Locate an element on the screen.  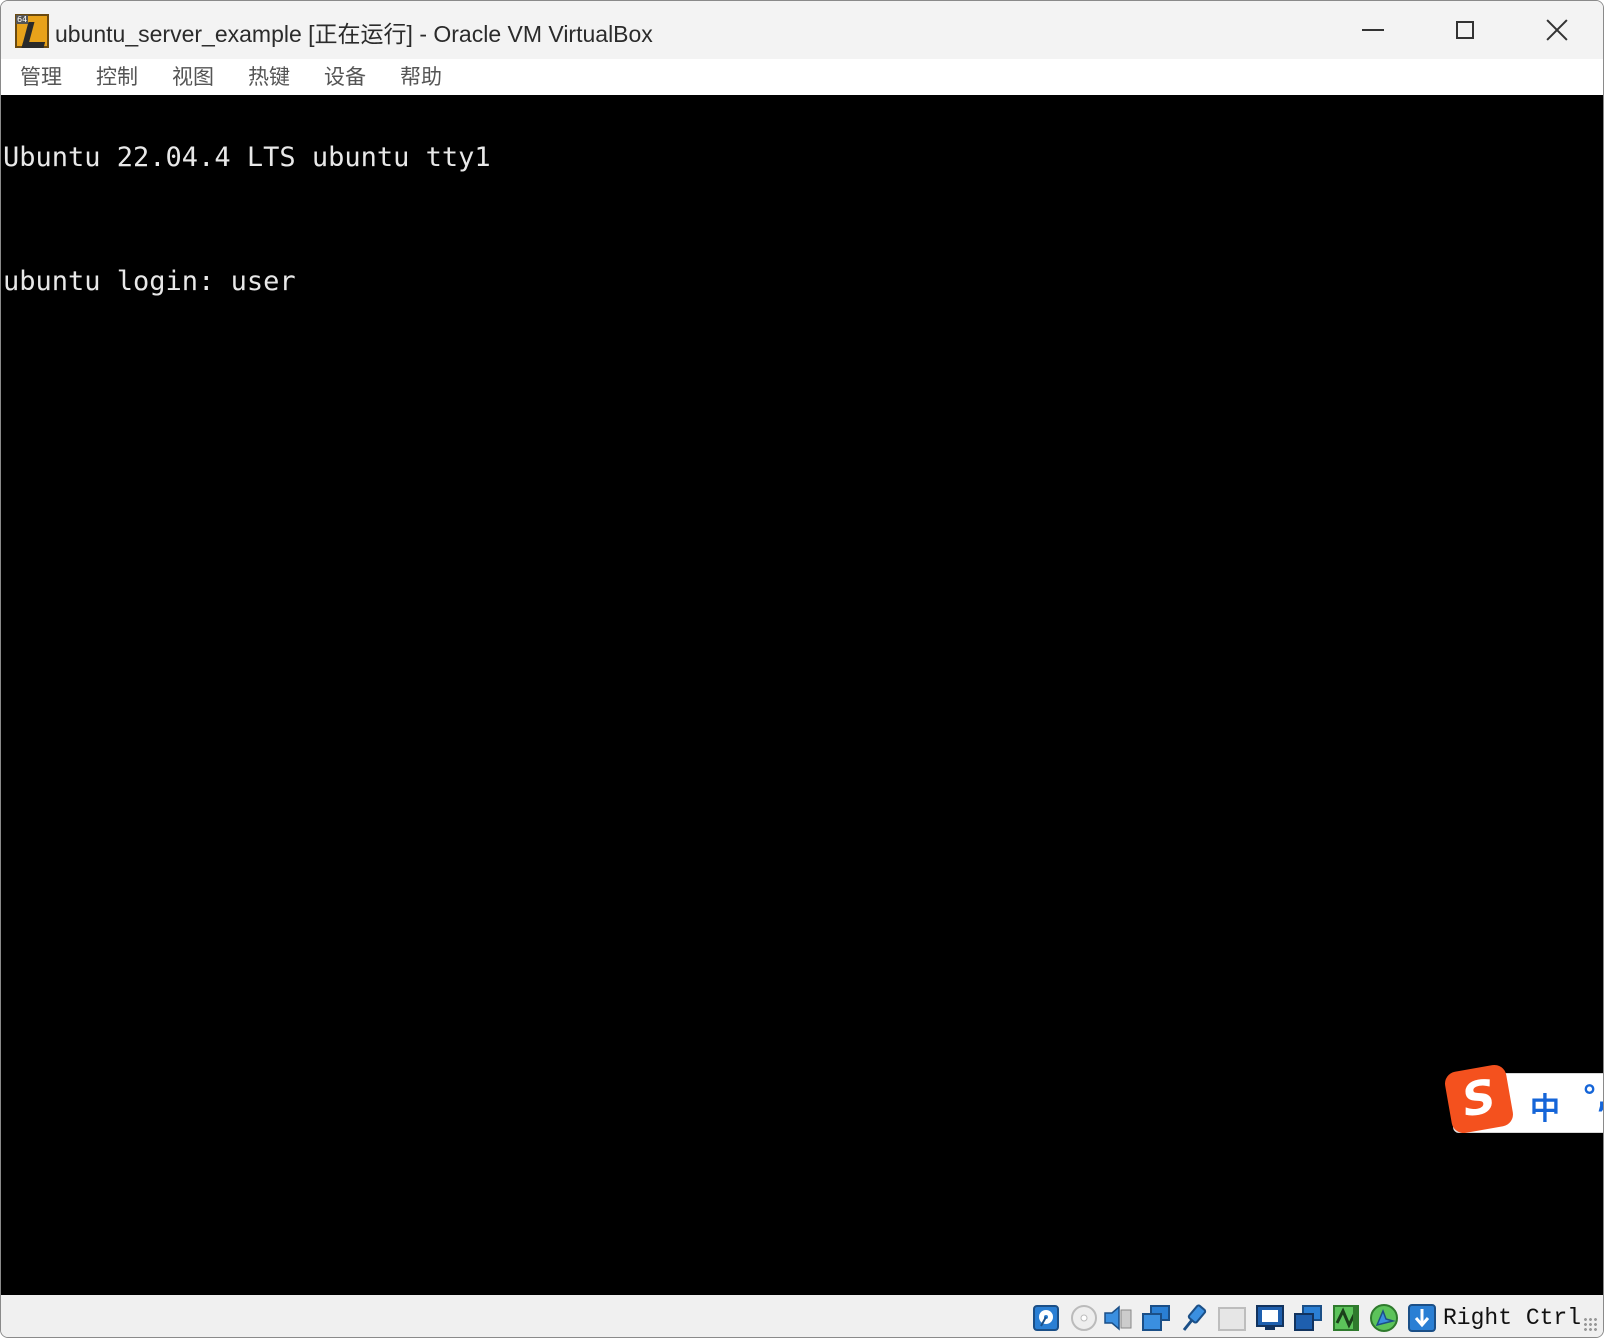
cpu-activity-icon is located at coordinates (1346, 1318).